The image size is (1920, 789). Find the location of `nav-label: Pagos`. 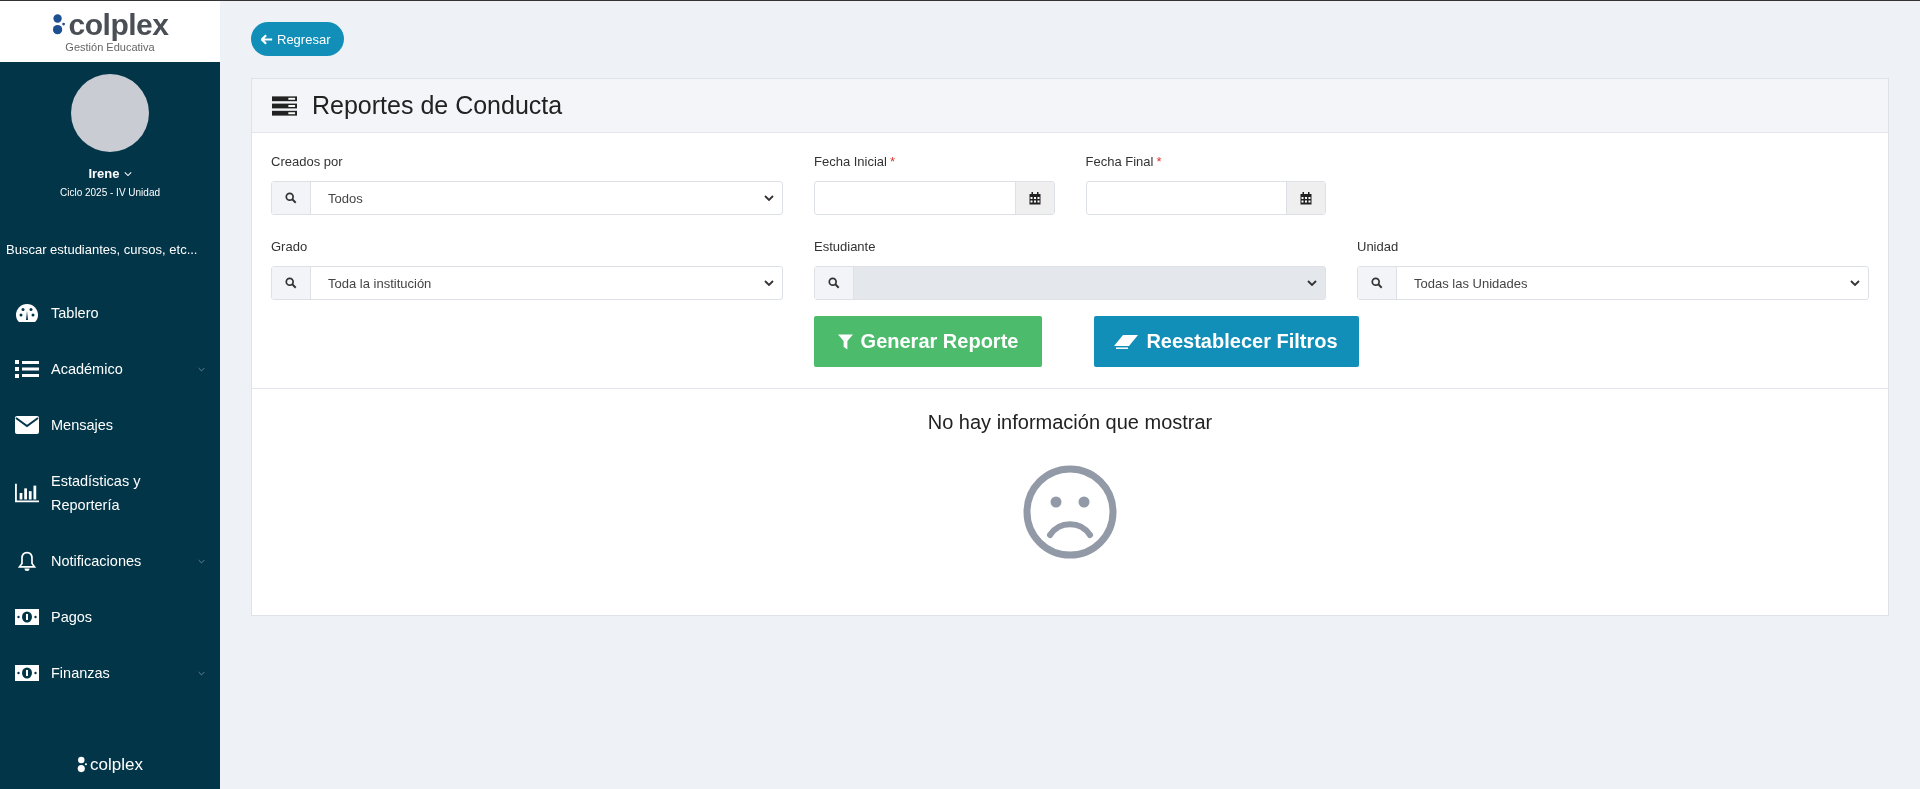

nav-label: Pagos is located at coordinates (72, 617).